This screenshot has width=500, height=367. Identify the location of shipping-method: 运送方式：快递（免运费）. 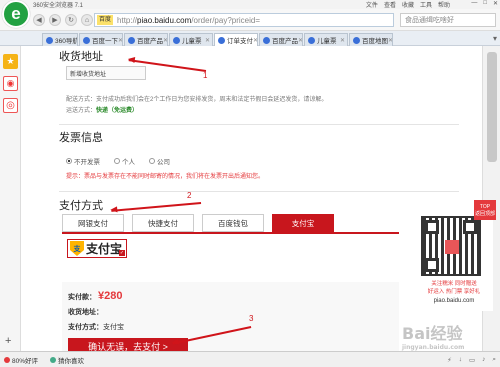
(102, 111).